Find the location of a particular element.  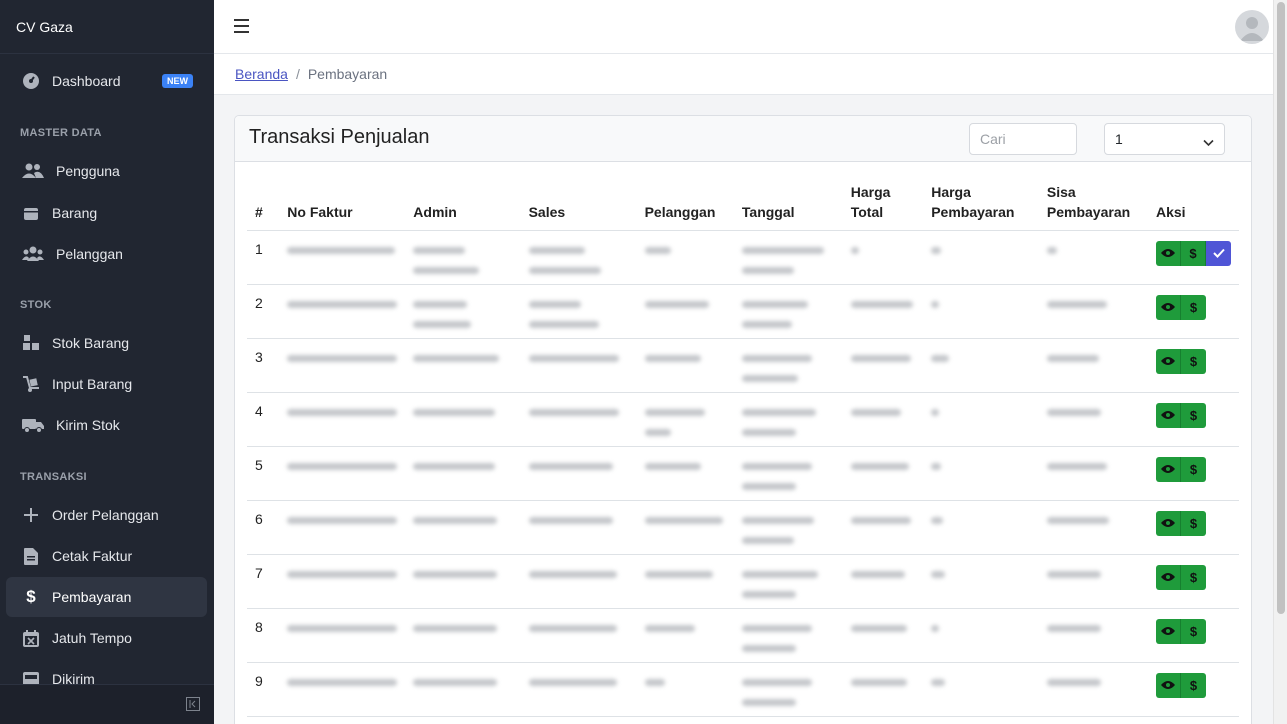

customers-icon is located at coordinates (33, 254).